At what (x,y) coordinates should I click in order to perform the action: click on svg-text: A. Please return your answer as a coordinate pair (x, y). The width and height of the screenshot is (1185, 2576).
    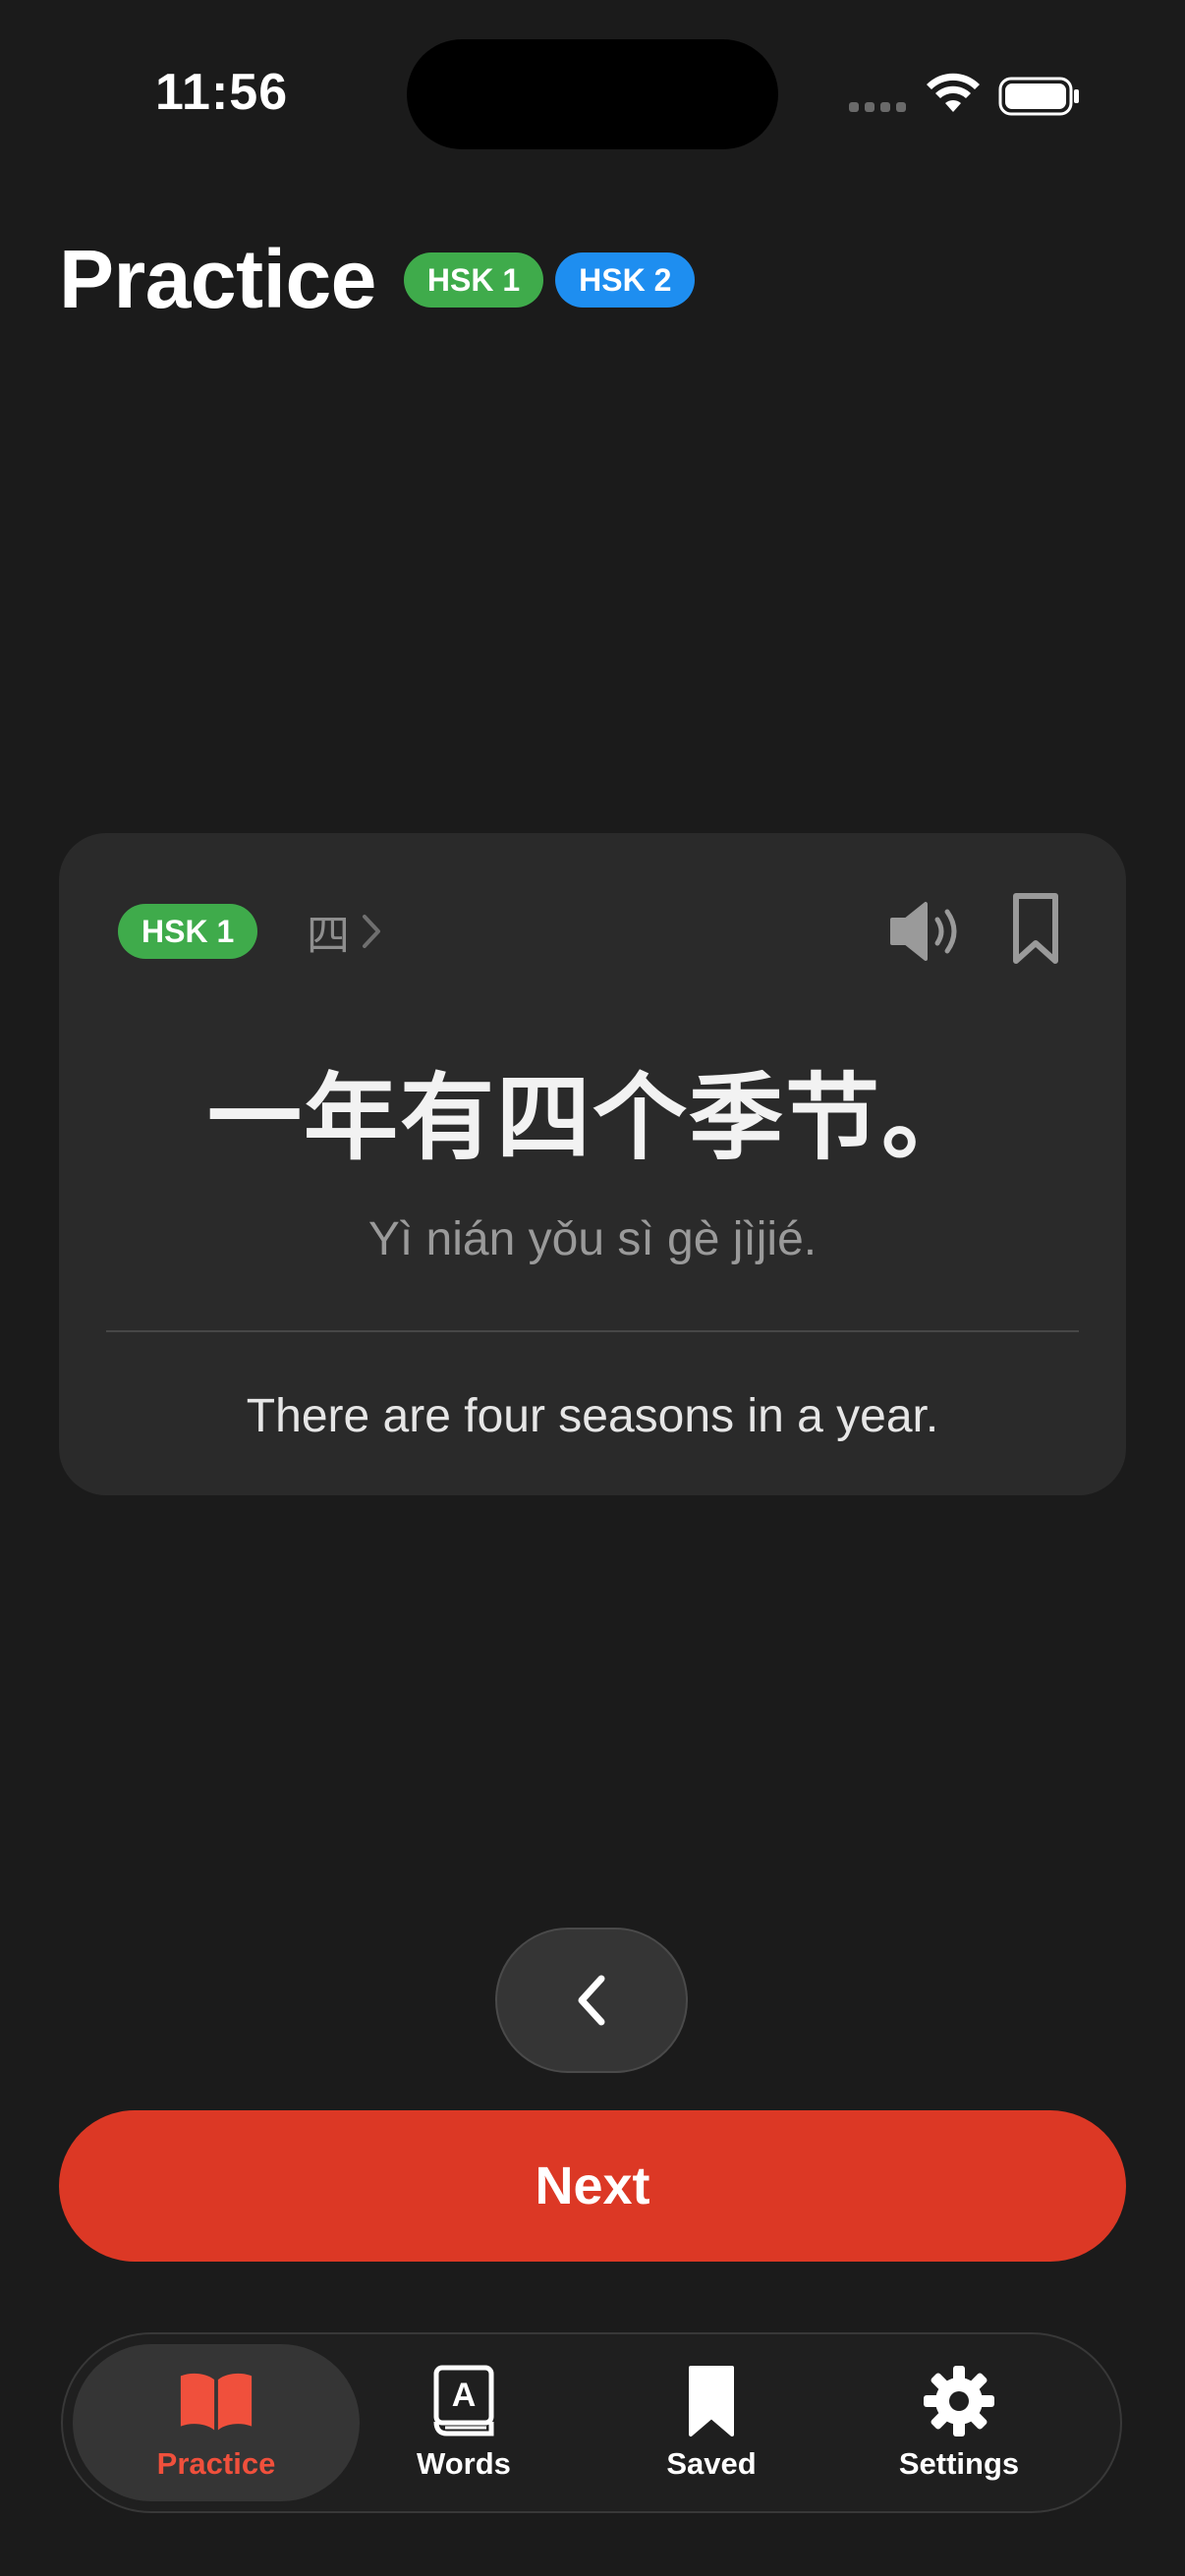
    Looking at the image, I should click on (465, 2395).